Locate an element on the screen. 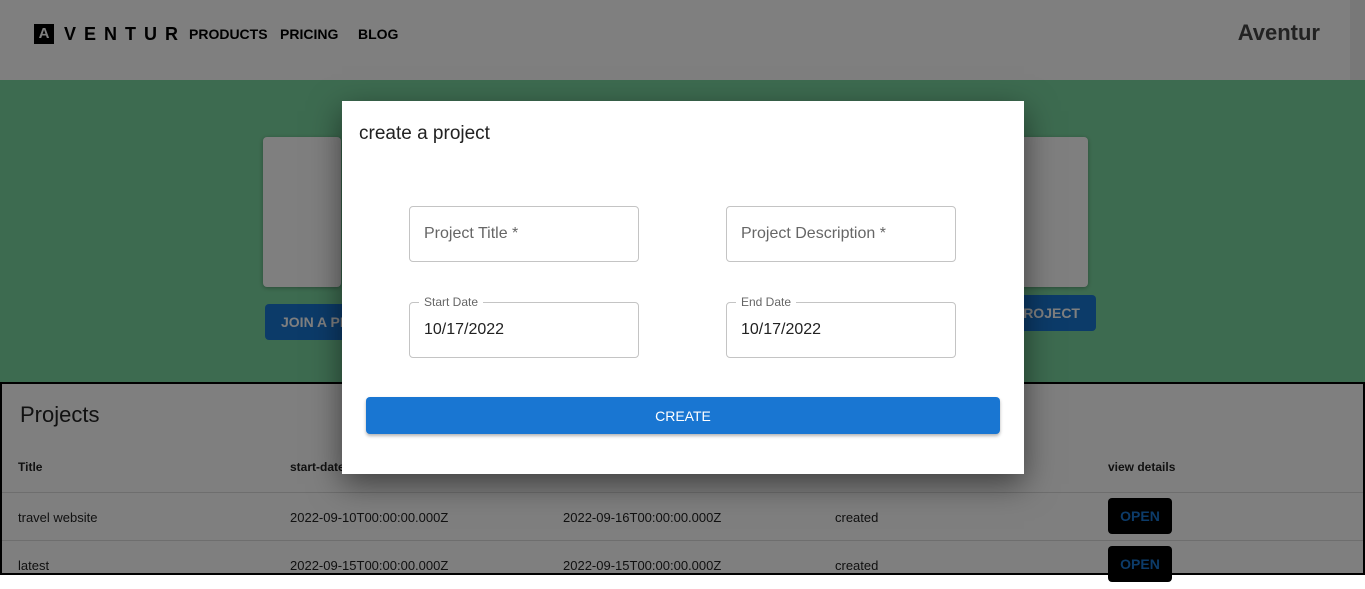 This screenshot has height=589, width=1365. start-date-value: 10/17/2022 is located at coordinates (464, 329).